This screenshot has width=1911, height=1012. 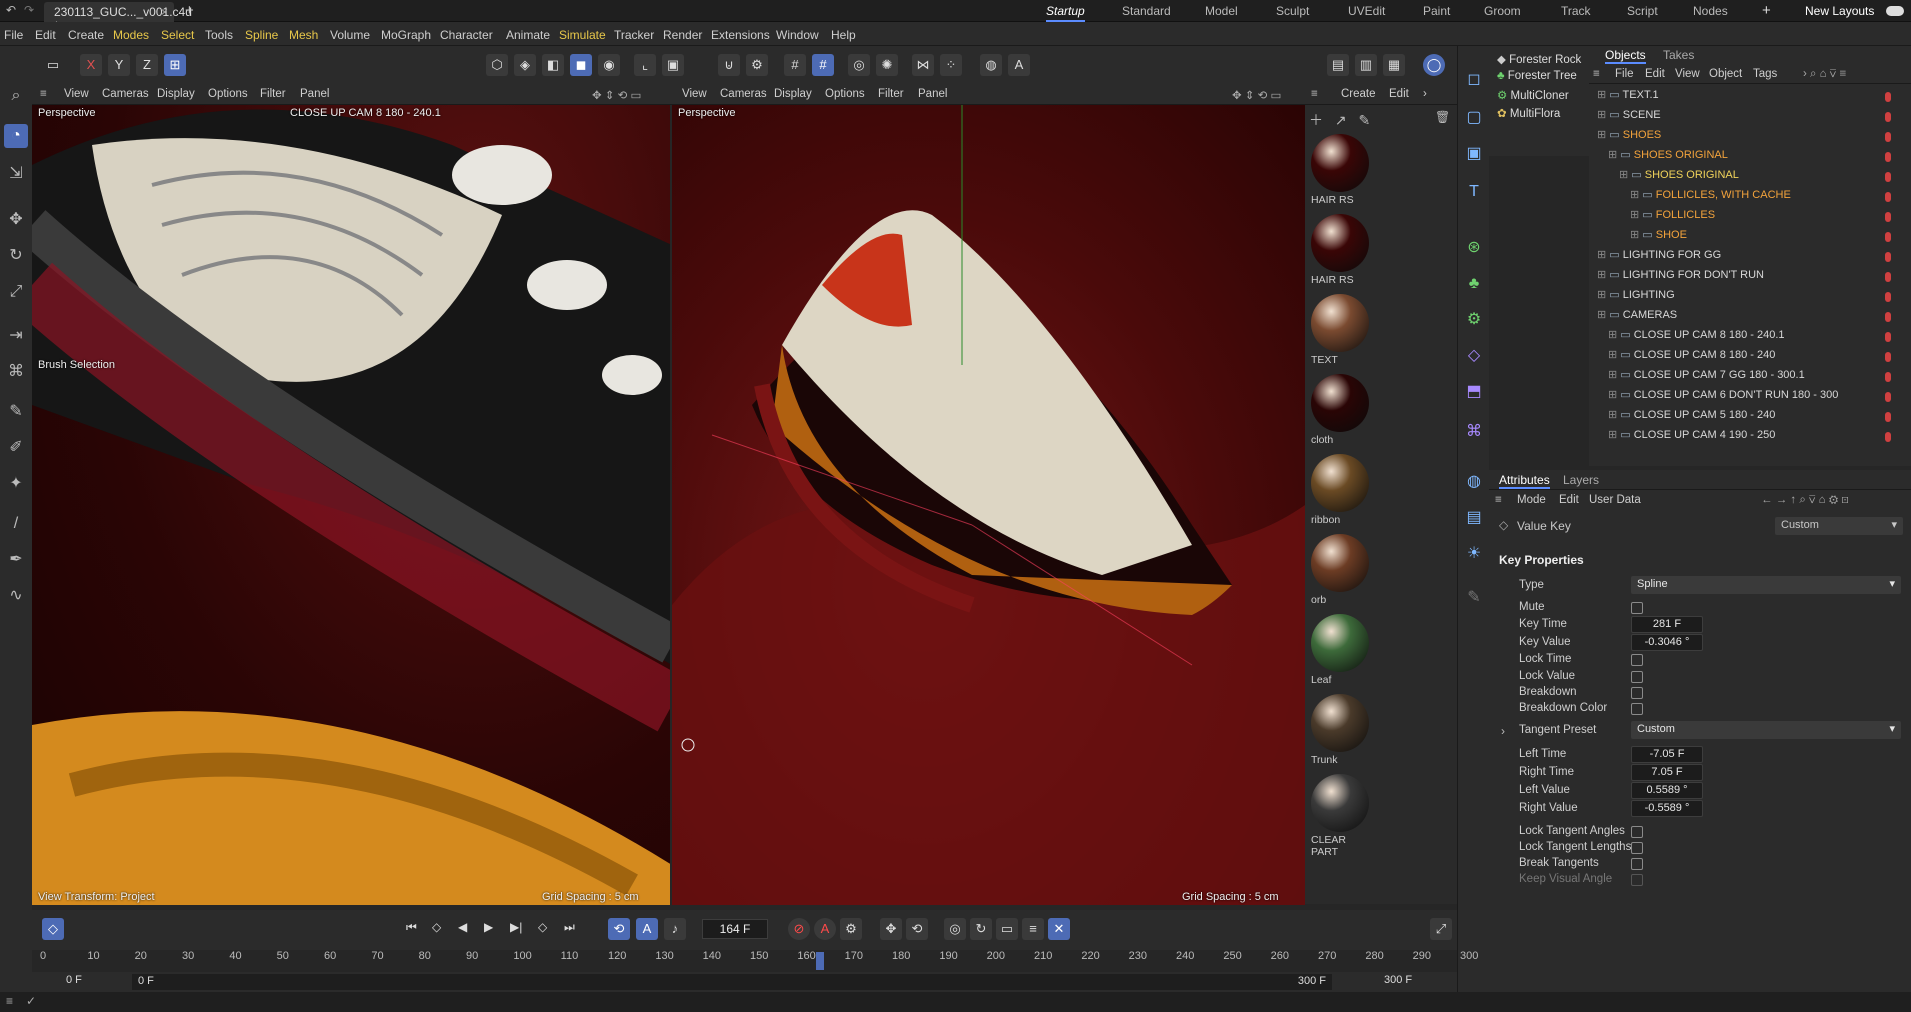 What do you see at coordinates (1766, 585) in the screenshot?
I see `type-dropdown: Spline ▾` at bounding box center [1766, 585].